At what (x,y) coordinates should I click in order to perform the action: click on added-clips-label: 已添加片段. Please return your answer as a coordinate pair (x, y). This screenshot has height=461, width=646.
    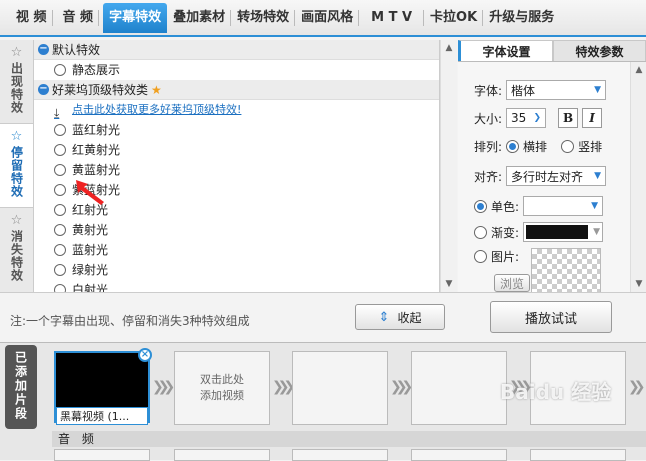
    Looking at the image, I should click on (21, 387).